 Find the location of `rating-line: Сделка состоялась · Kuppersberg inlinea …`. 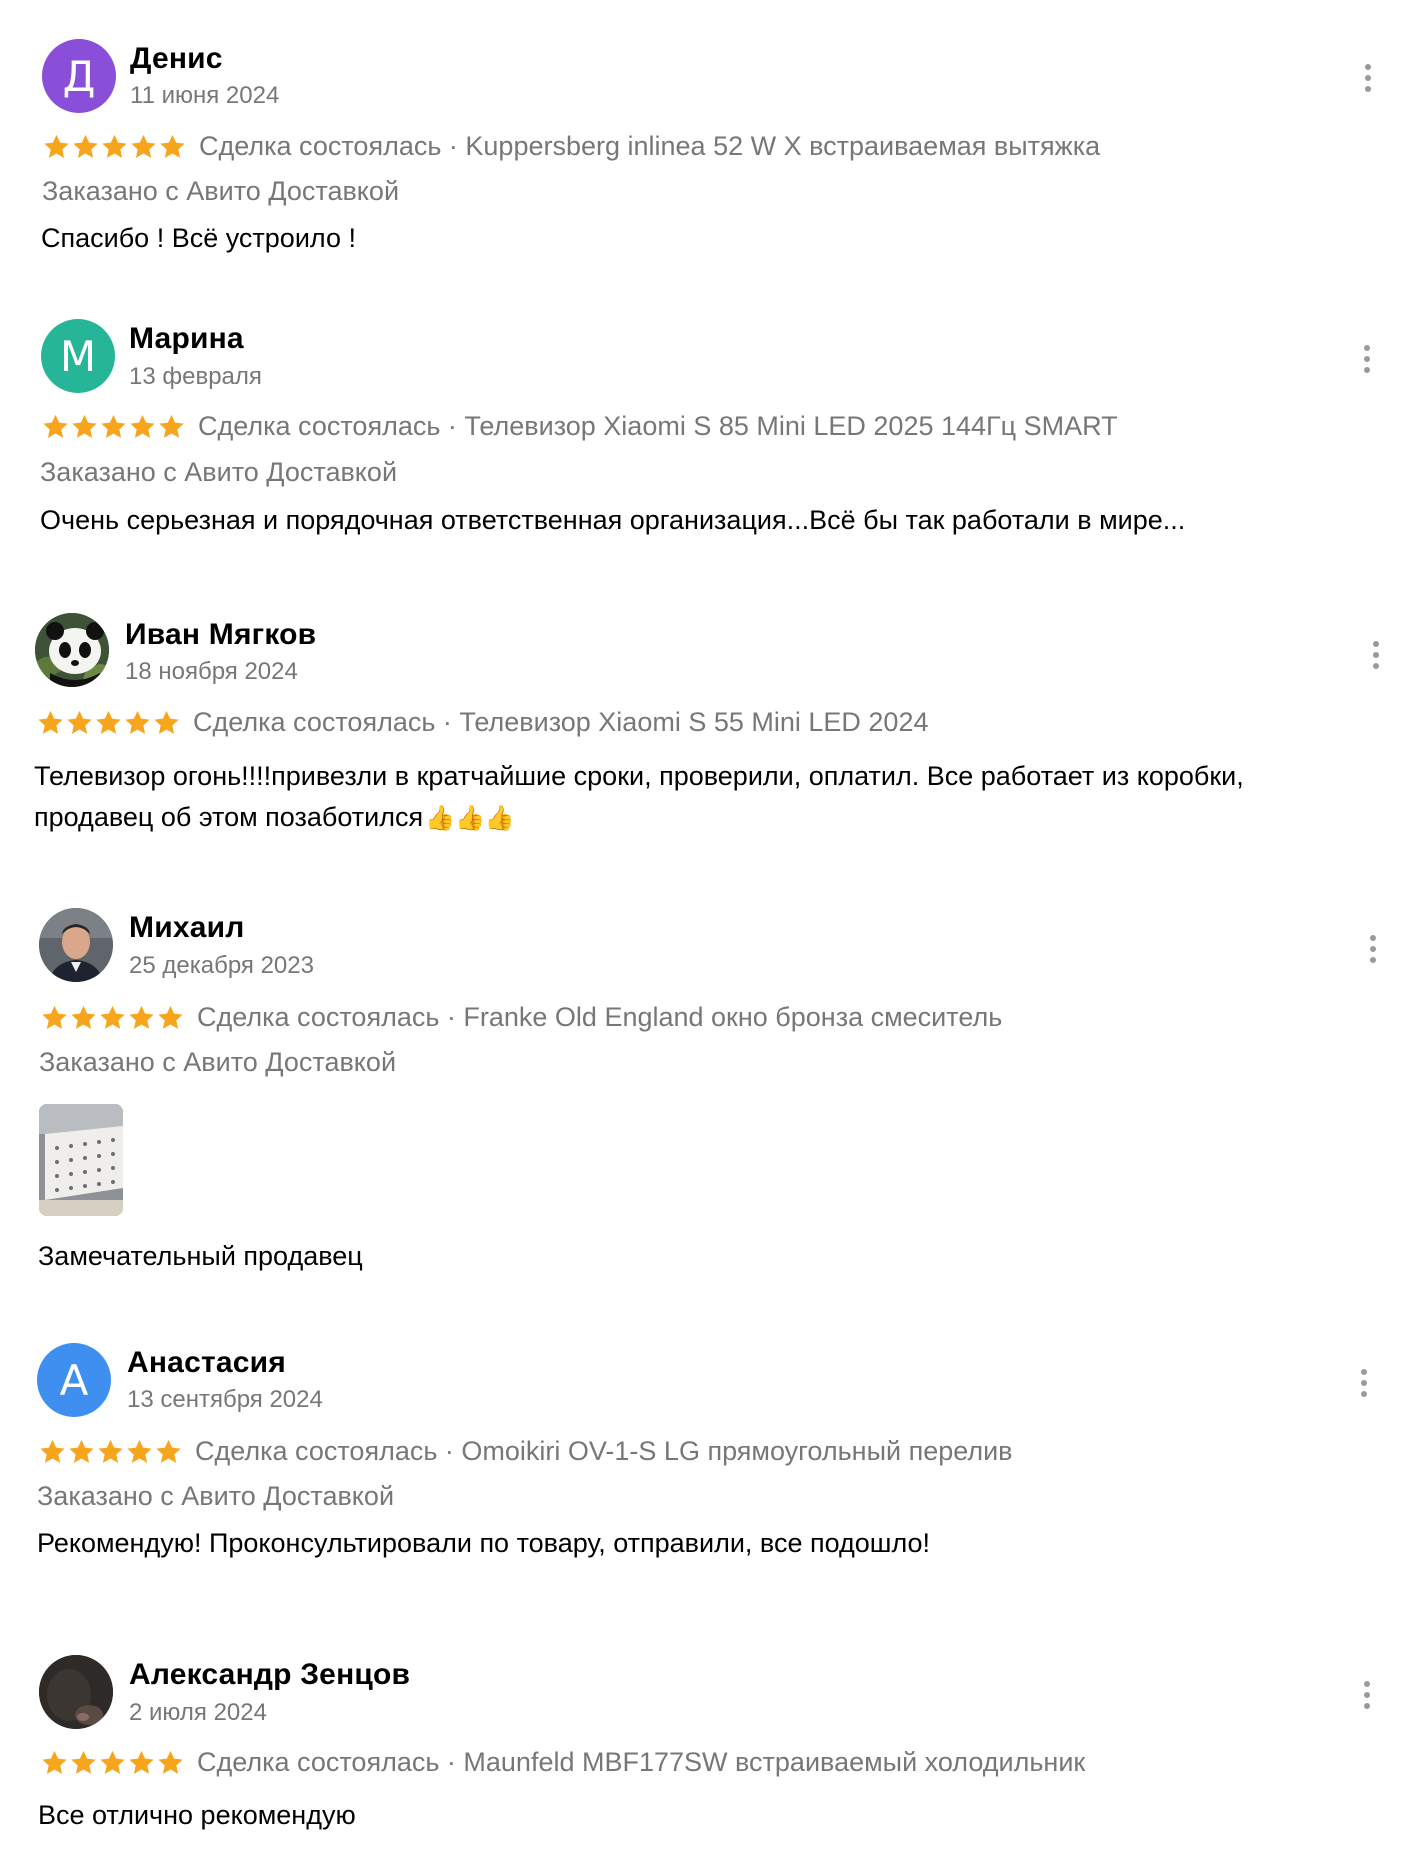

rating-line: Сделка состоялась · Kuppersberg inlinea … is located at coordinates (571, 146).